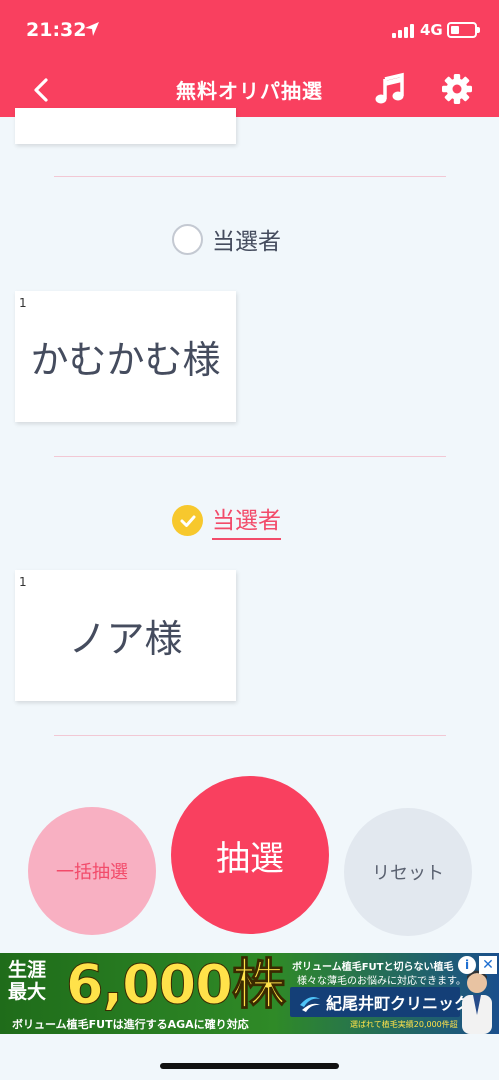  What do you see at coordinates (27, 970) in the screenshot?
I see `ad-left-line1: 生涯` at bounding box center [27, 970].